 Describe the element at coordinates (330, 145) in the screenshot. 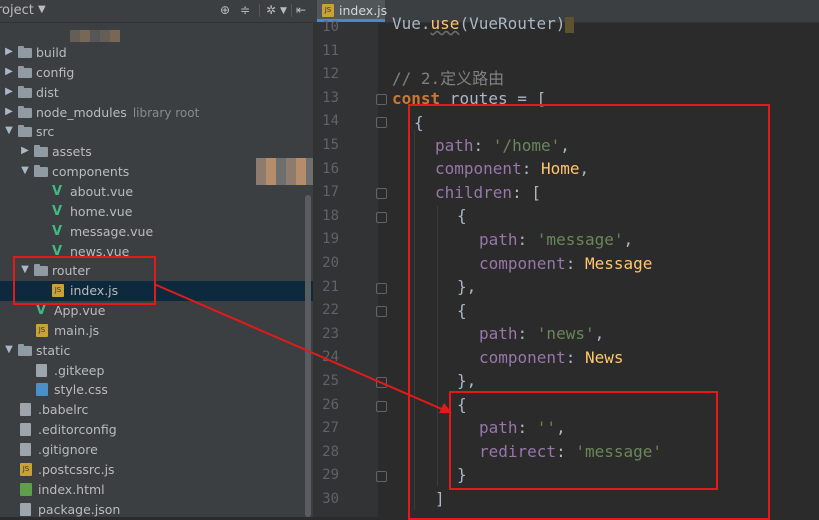

I see `line-number: 15` at that location.